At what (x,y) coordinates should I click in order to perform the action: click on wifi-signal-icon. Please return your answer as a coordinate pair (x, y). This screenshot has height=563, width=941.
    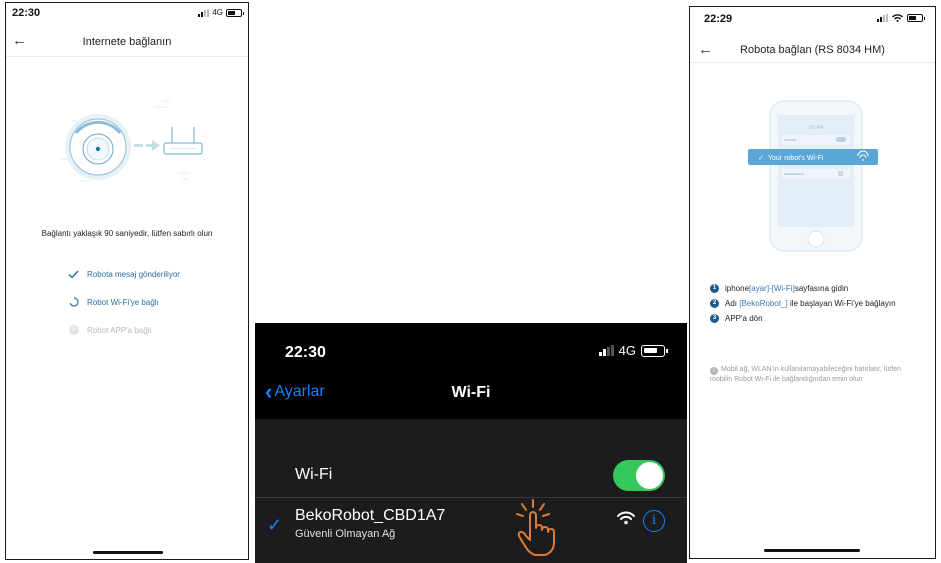
    Looking at the image, I should click on (626, 518).